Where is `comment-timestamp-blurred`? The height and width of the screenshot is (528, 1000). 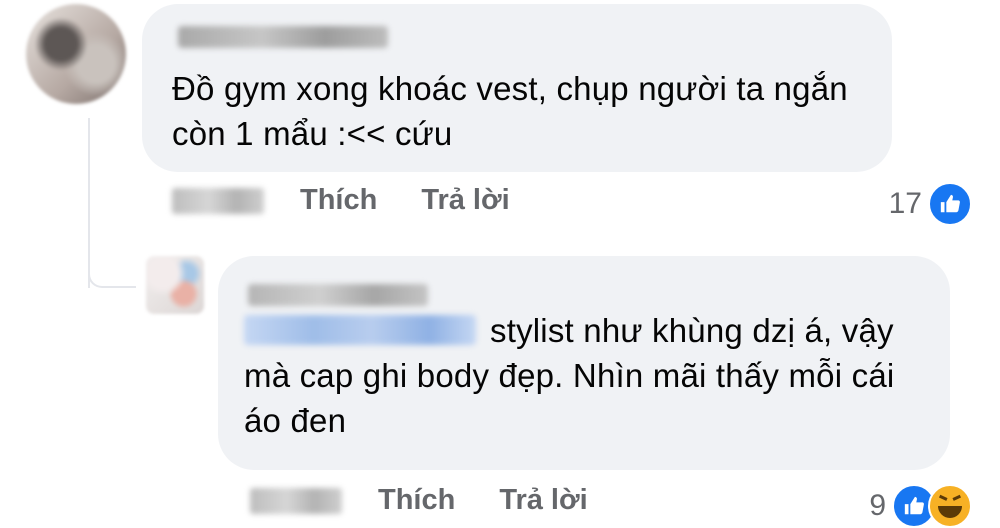
comment-timestamp-blurred is located at coordinates (218, 200).